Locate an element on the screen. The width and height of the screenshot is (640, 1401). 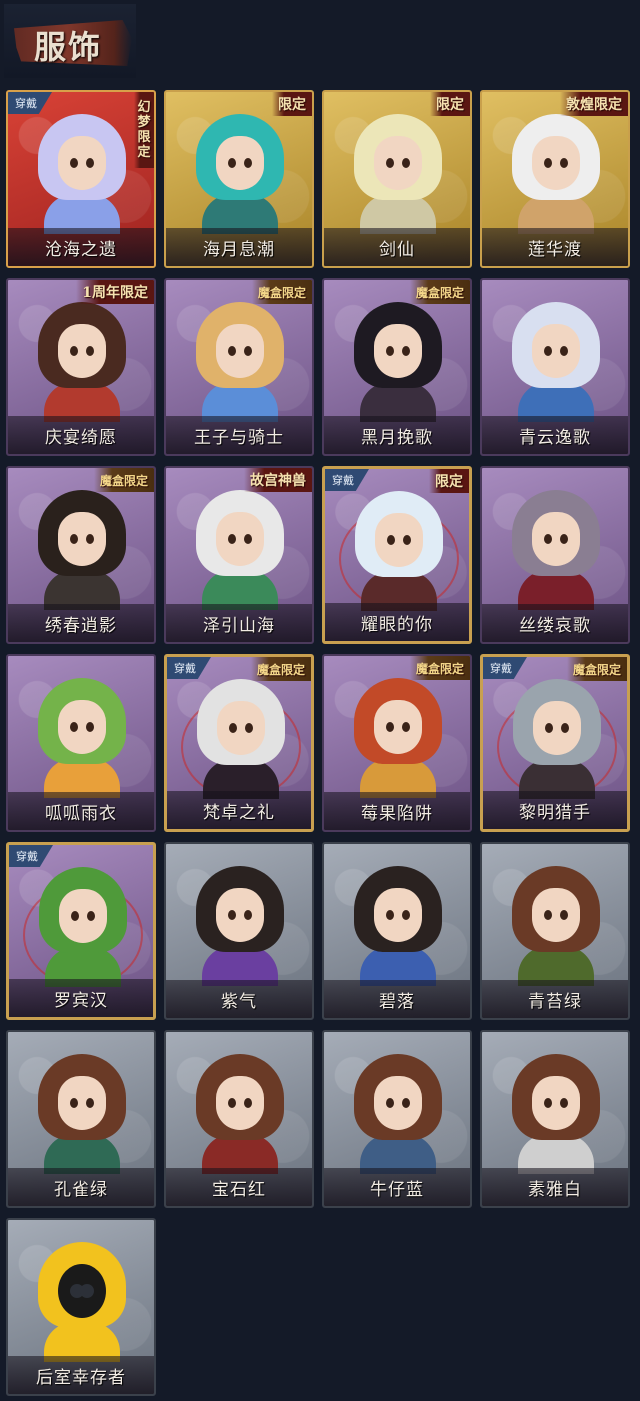
costume-name-bar: 王子与骑士 is located at coordinates (239, 435).